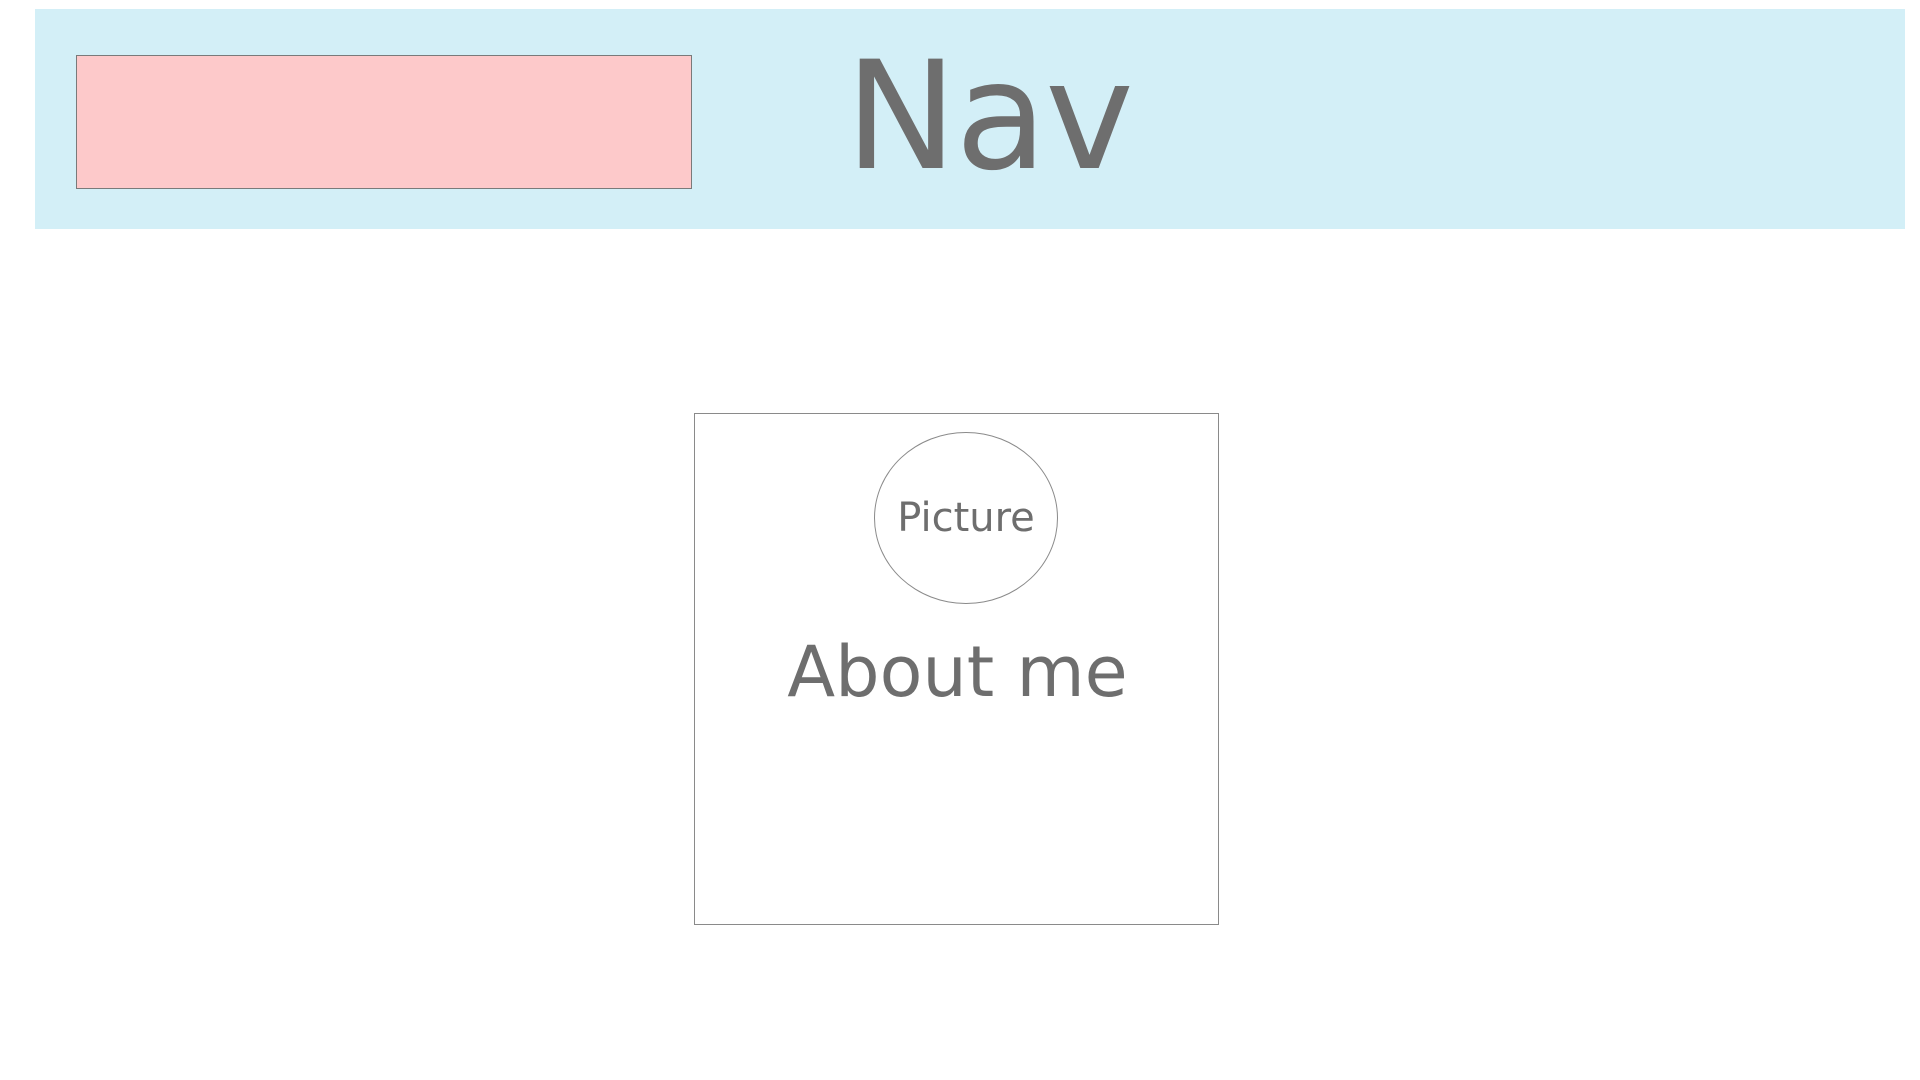 Image resolution: width=1920 pixels, height=1080 pixels. I want to click on logo-placeholder, so click(384, 122).